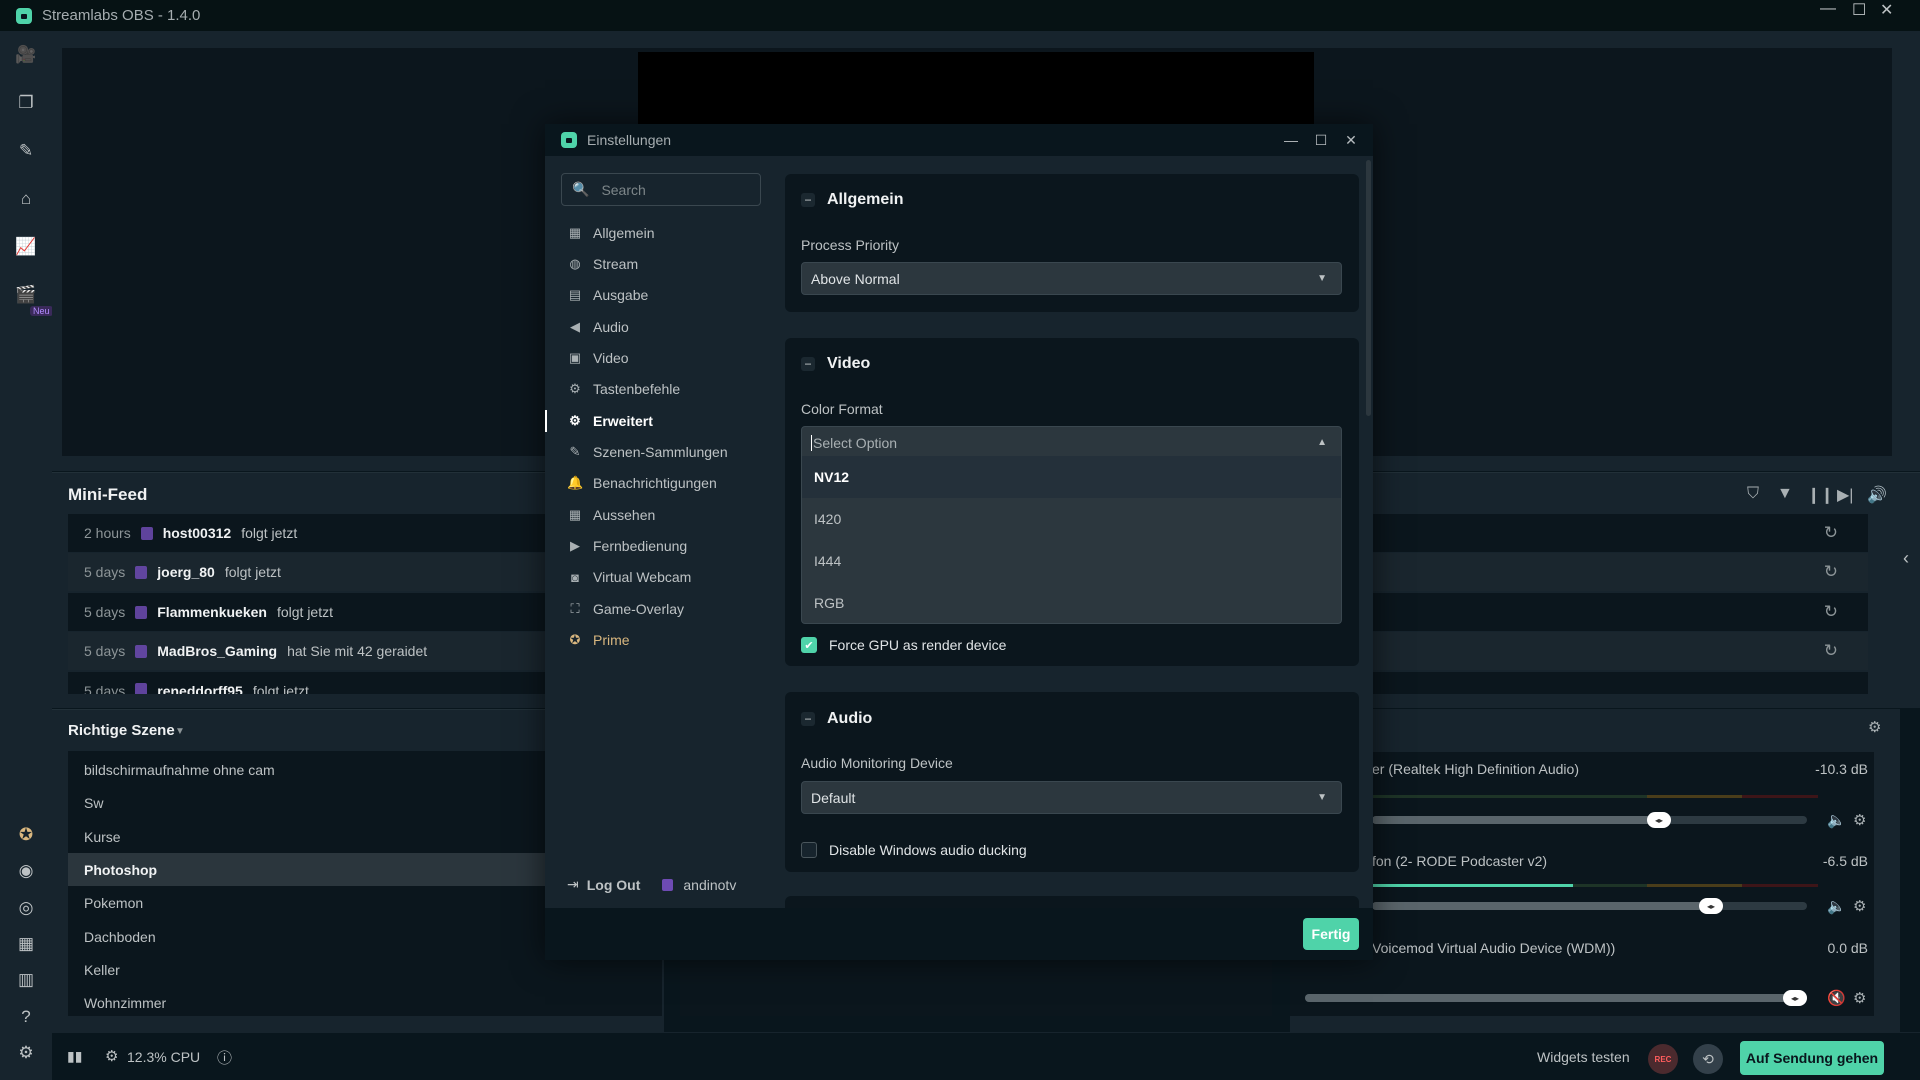  What do you see at coordinates (809, 850) in the screenshot?
I see `checkbox-unchecked-icon` at bounding box center [809, 850].